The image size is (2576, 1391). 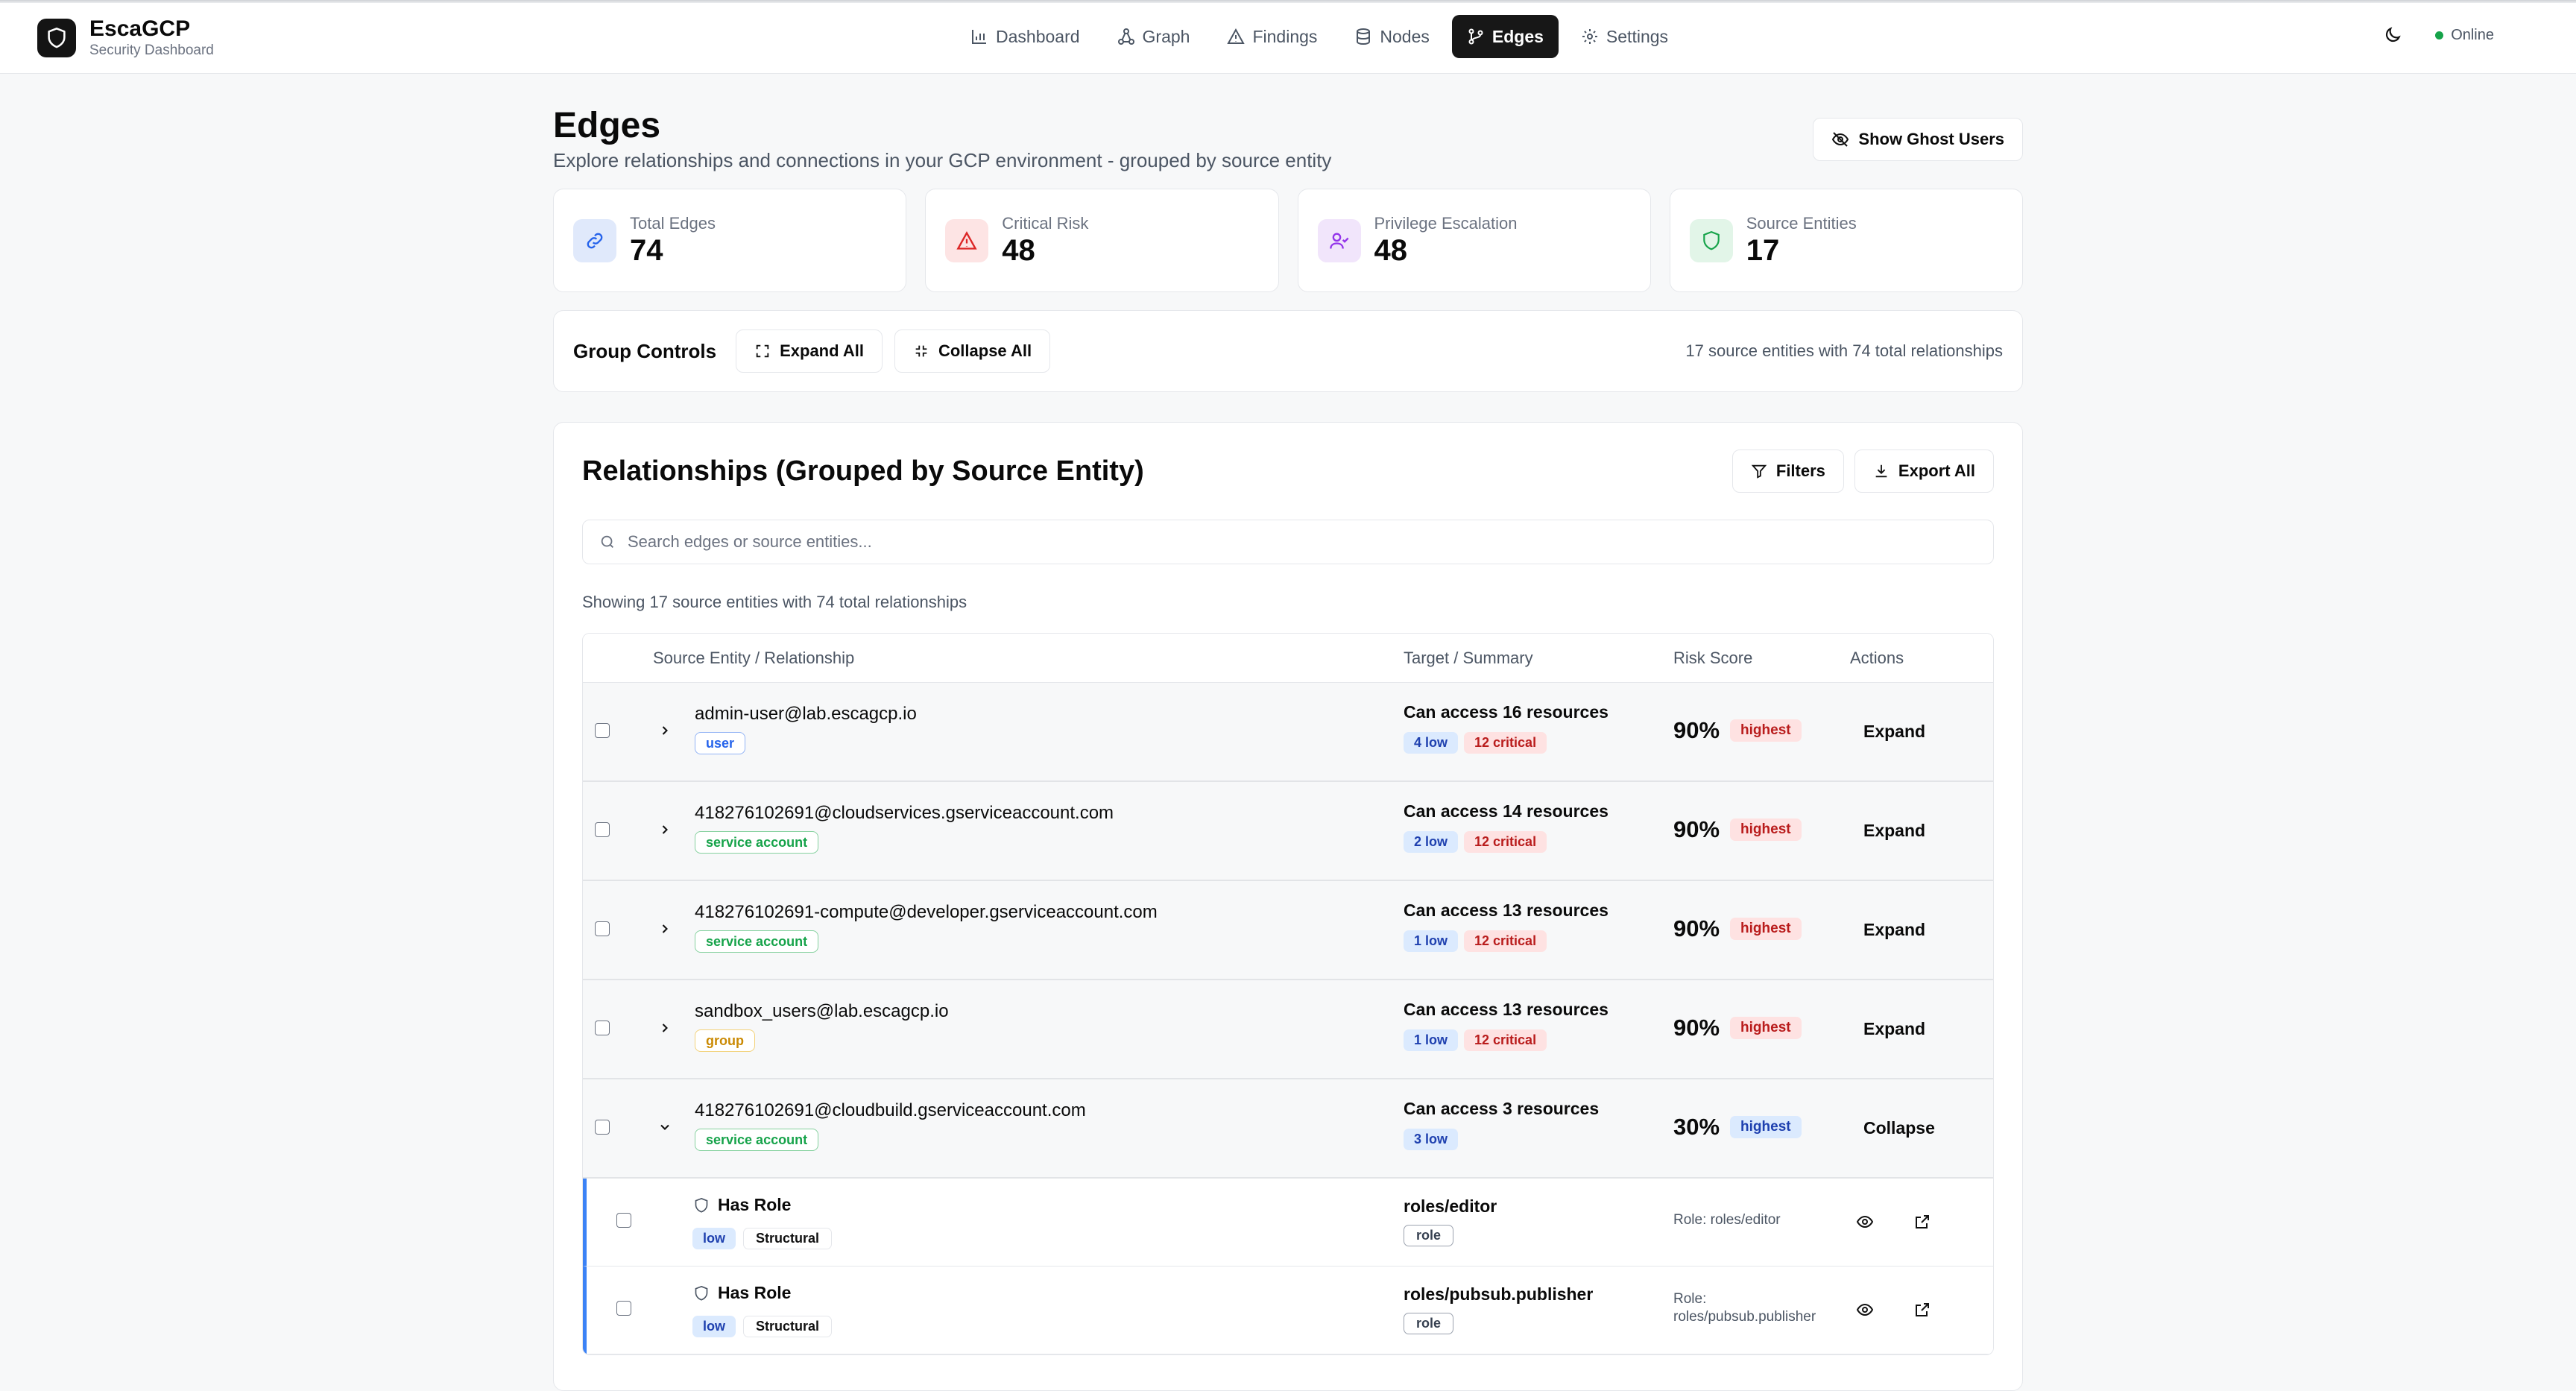 What do you see at coordinates (720, 743) in the screenshot?
I see `entity-type-tag: user` at bounding box center [720, 743].